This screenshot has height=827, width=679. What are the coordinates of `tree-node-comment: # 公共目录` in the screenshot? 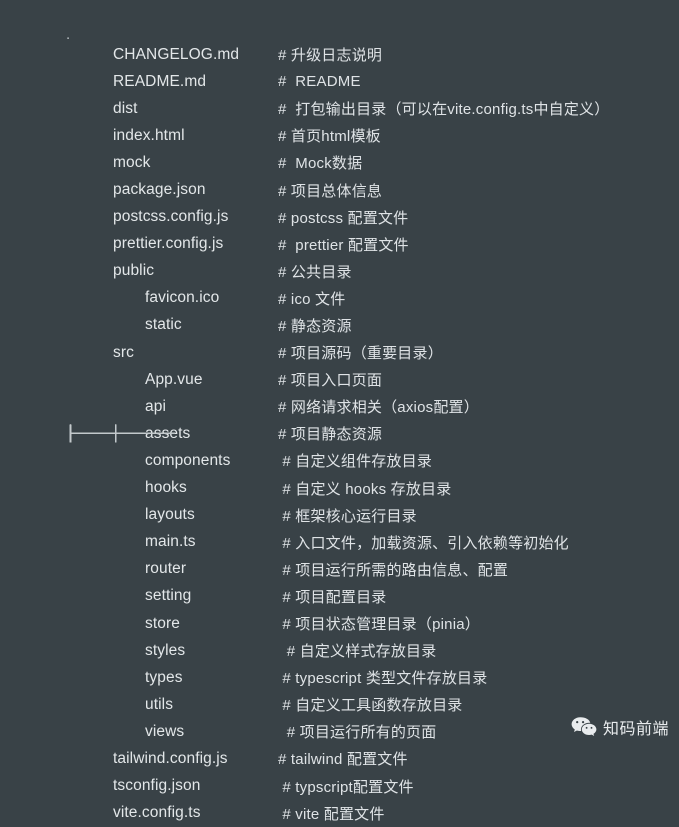 It's located at (315, 272).